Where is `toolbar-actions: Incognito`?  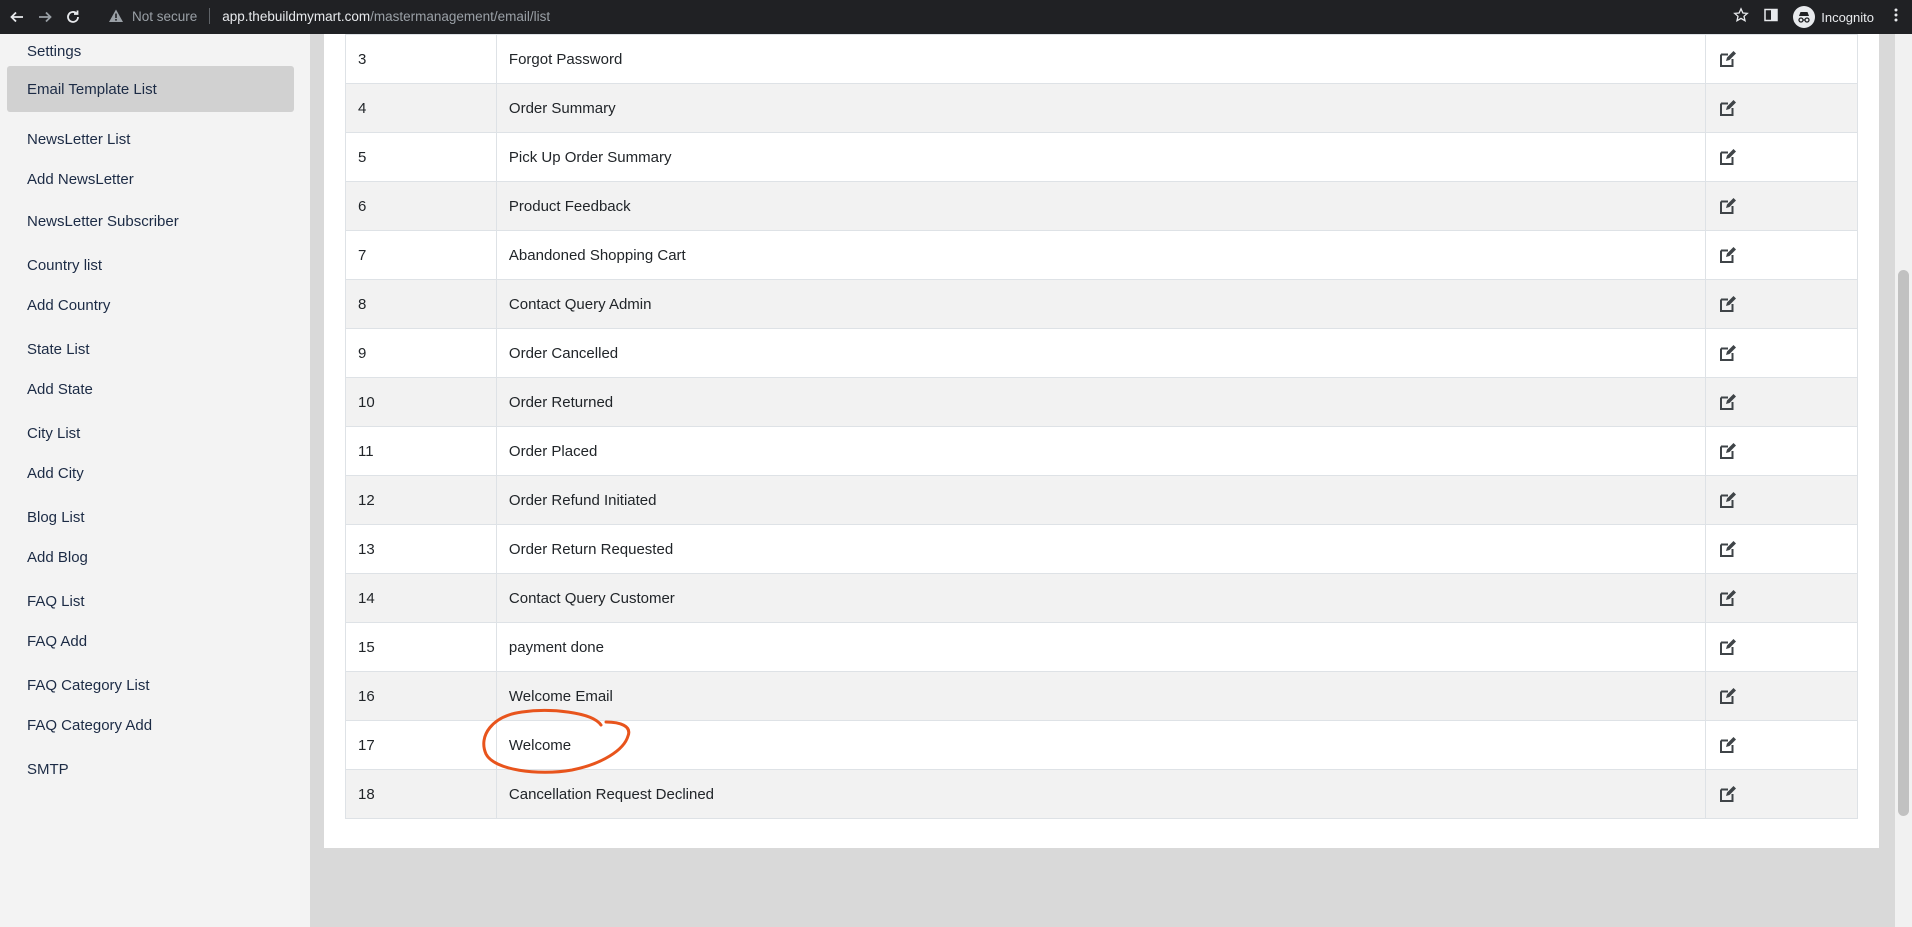 toolbar-actions: Incognito is located at coordinates (1818, 17).